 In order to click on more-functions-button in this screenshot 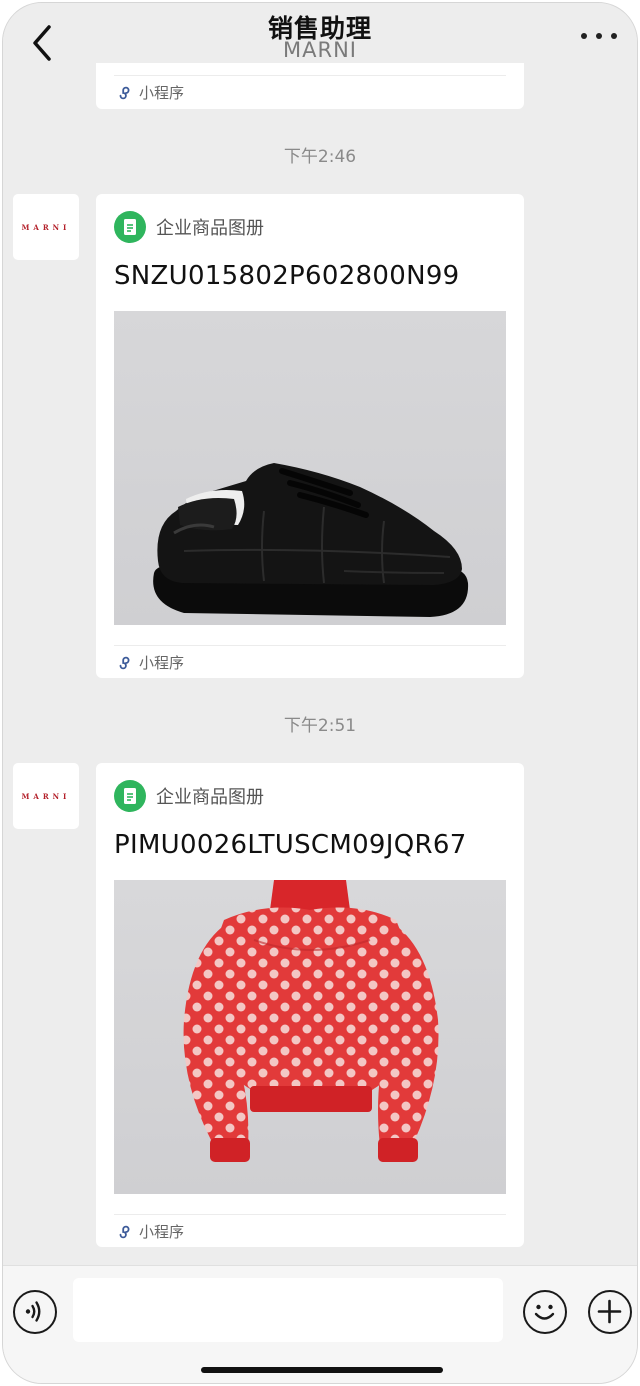, I will do `click(610, 1312)`.